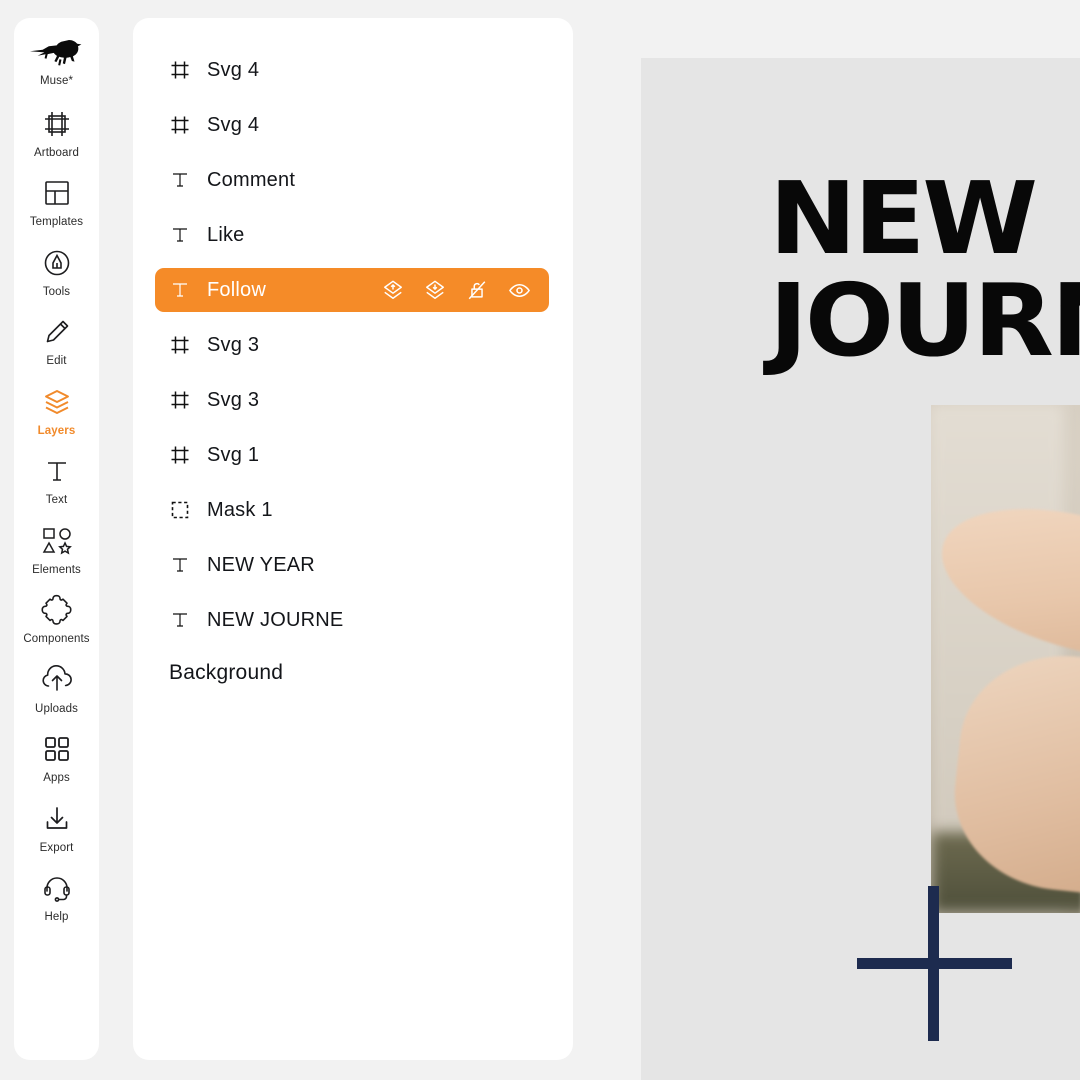 This screenshot has height=1080, width=1080. Describe the element at coordinates (57, 610) in the screenshot. I see `components-icon` at that location.